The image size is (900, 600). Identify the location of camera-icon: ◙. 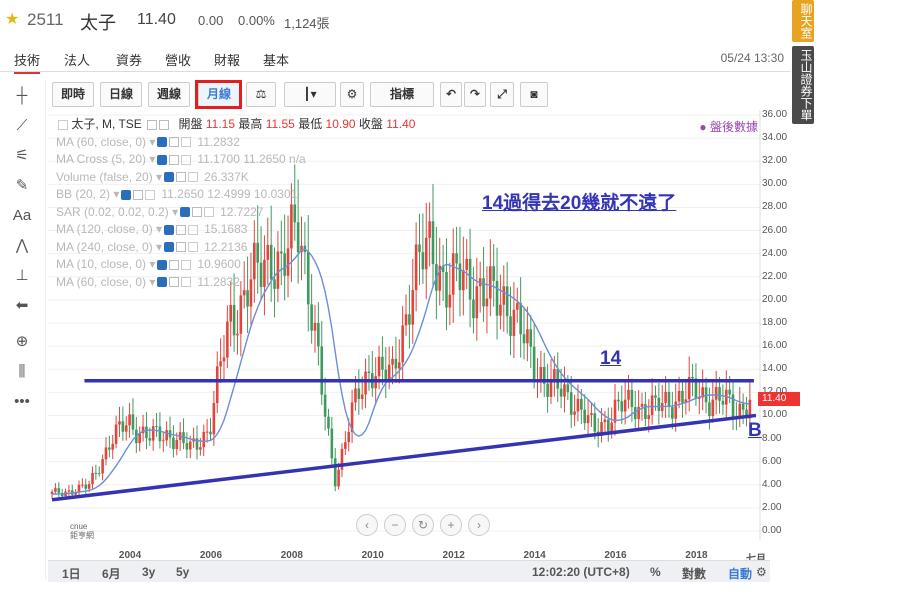
(534, 94).